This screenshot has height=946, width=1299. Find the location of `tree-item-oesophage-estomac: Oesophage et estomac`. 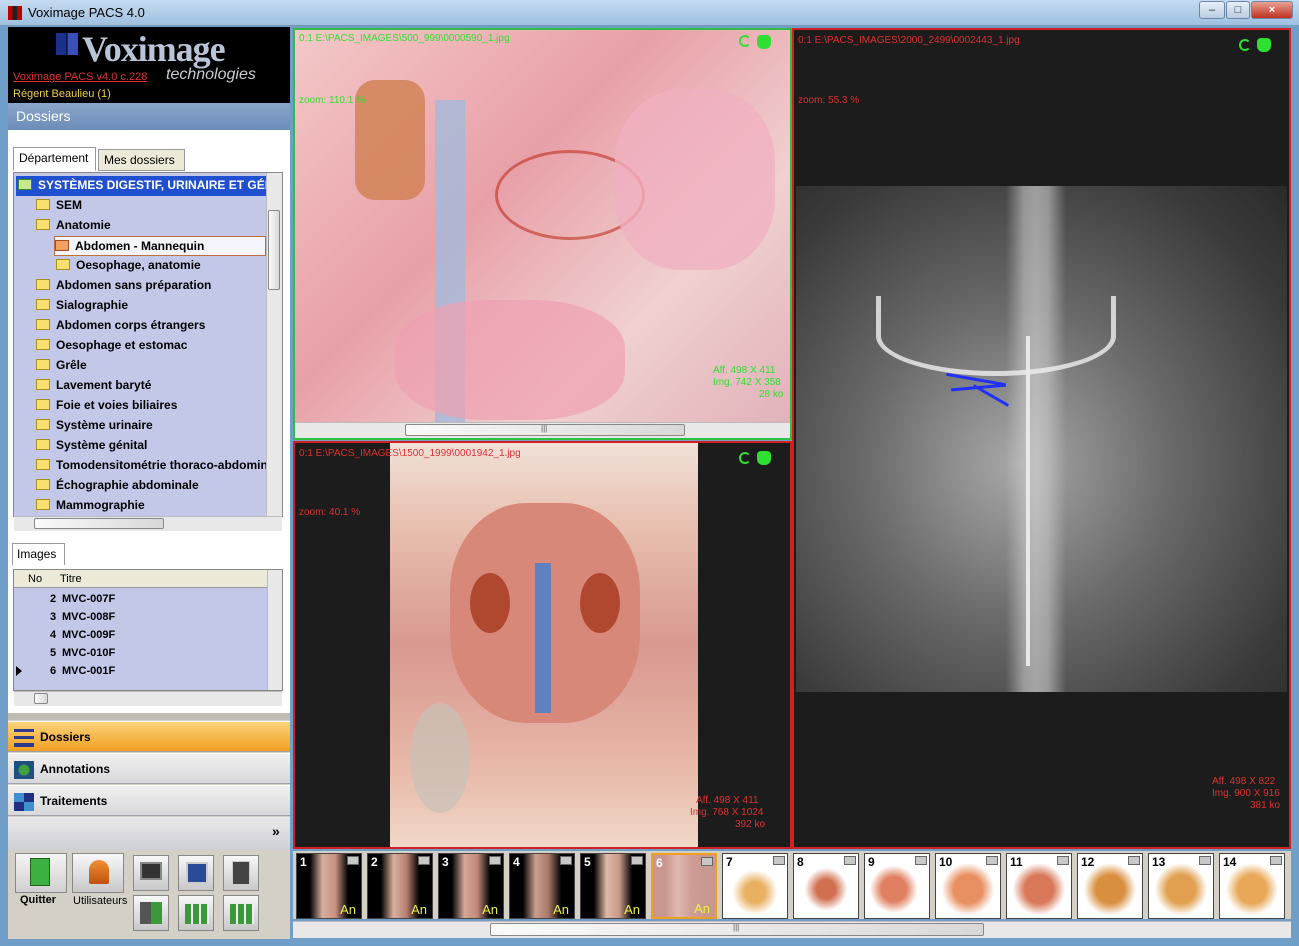

tree-item-oesophage-estomac: Oesophage et estomac is located at coordinates (111, 346).